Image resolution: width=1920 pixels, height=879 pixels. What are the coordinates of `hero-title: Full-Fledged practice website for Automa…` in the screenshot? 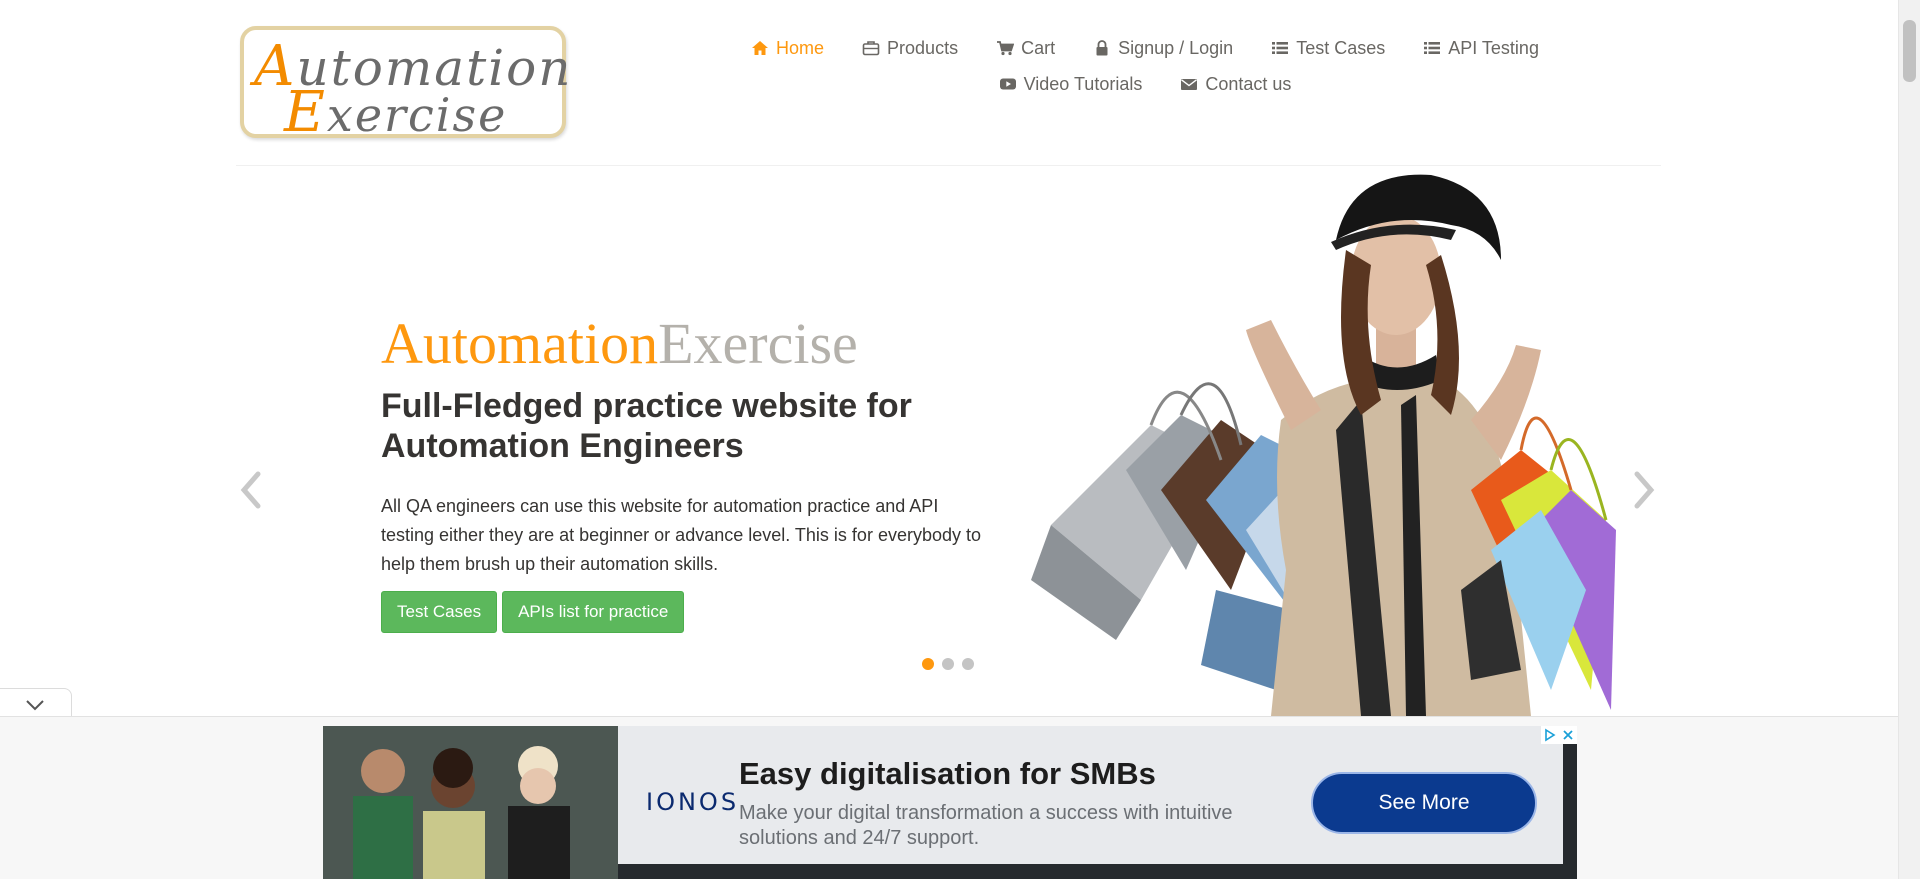 It's located at (646, 426).